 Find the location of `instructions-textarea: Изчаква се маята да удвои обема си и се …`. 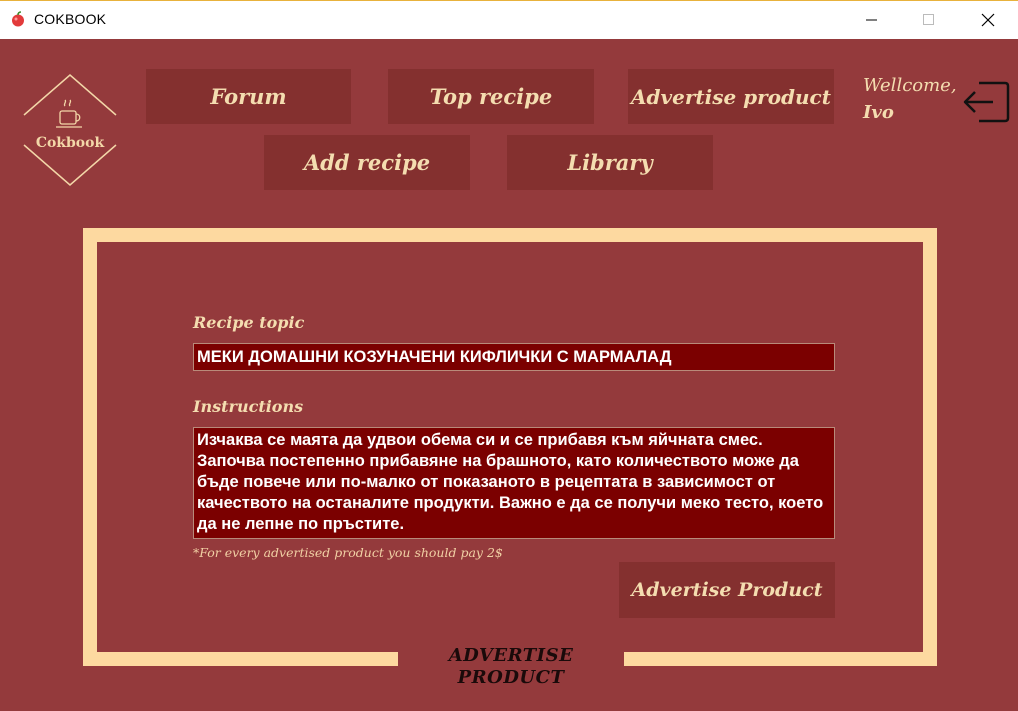

instructions-textarea: Изчаква се маята да удвои обема си и се … is located at coordinates (514, 483).